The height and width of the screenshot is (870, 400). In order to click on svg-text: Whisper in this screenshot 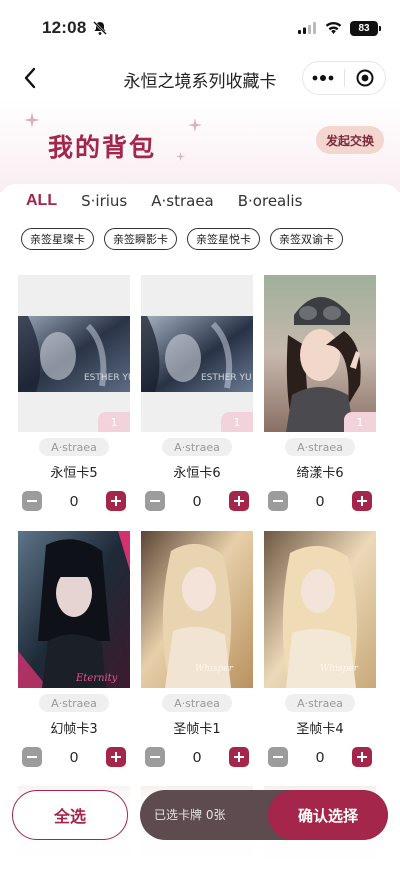, I will do `click(214, 669)`.